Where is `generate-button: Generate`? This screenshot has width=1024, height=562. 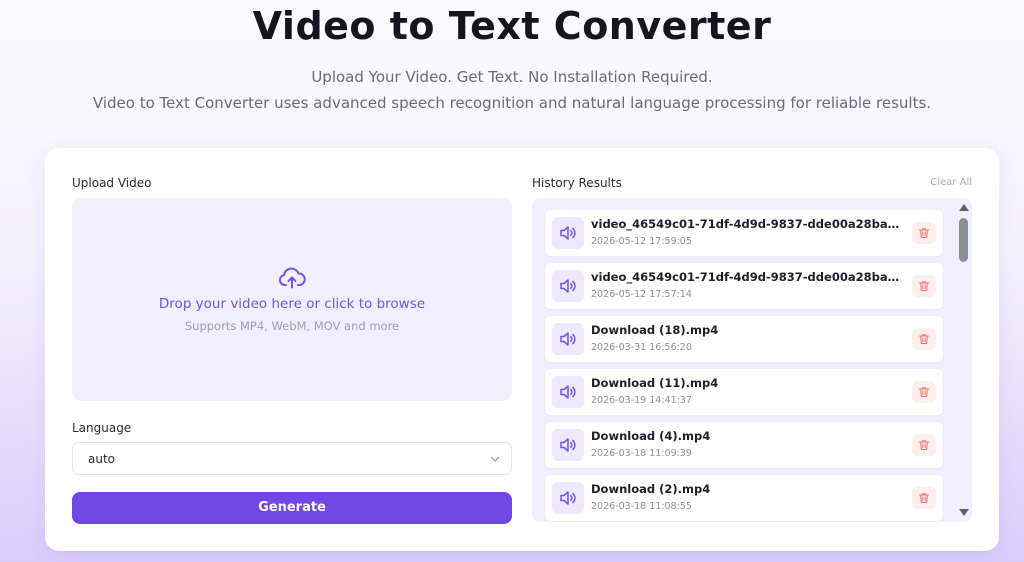
generate-button: Generate is located at coordinates (292, 508).